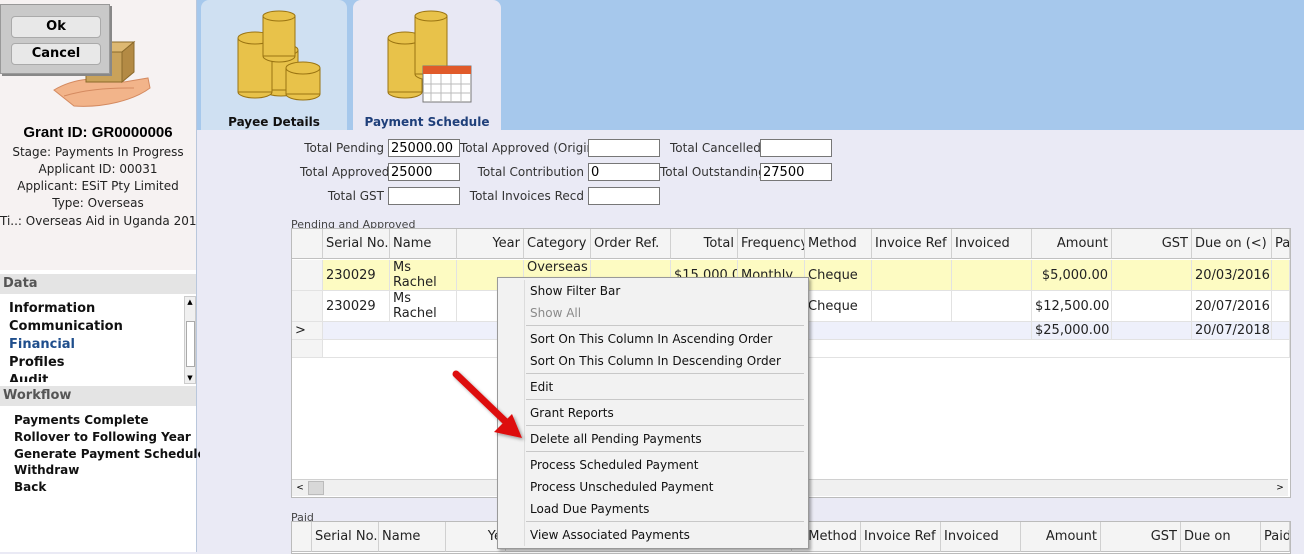 This screenshot has width=1304, height=554. What do you see at coordinates (190, 378) in the screenshot?
I see `scroll-down-icon: ▼` at bounding box center [190, 378].